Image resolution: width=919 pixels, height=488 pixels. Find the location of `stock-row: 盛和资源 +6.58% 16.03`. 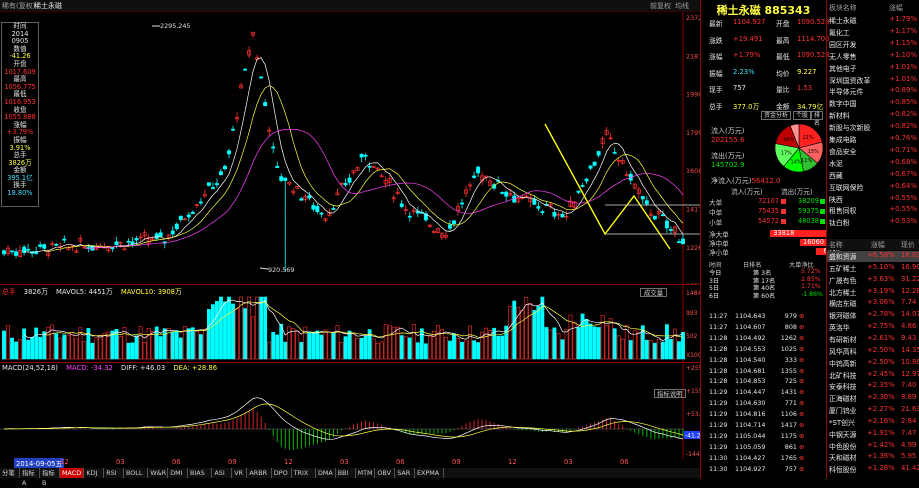

stock-row: 盛和资源 +6.58% 16.03 is located at coordinates (873, 256).